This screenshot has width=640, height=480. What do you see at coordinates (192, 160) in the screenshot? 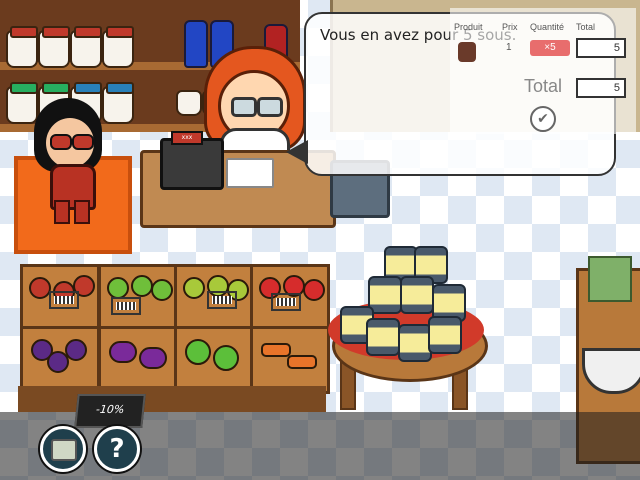
I see `cash-register: xxx` at bounding box center [192, 160].